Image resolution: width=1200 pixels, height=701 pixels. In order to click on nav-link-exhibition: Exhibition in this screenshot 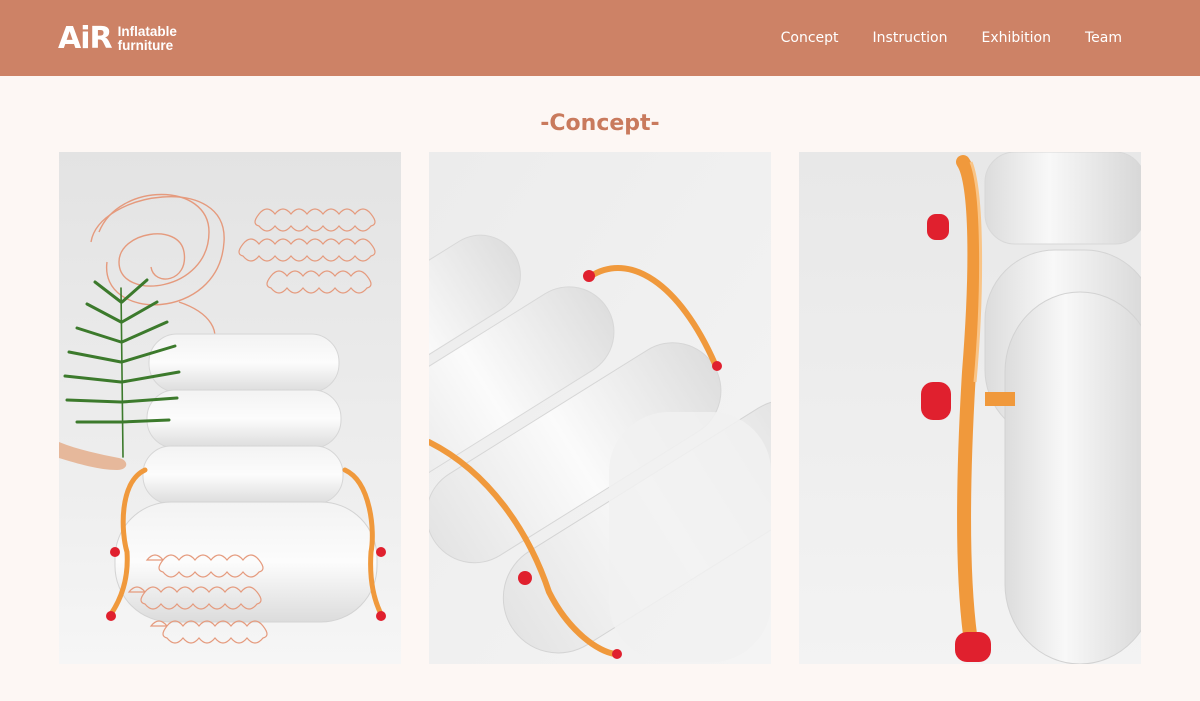, I will do `click(1016, 38)`.